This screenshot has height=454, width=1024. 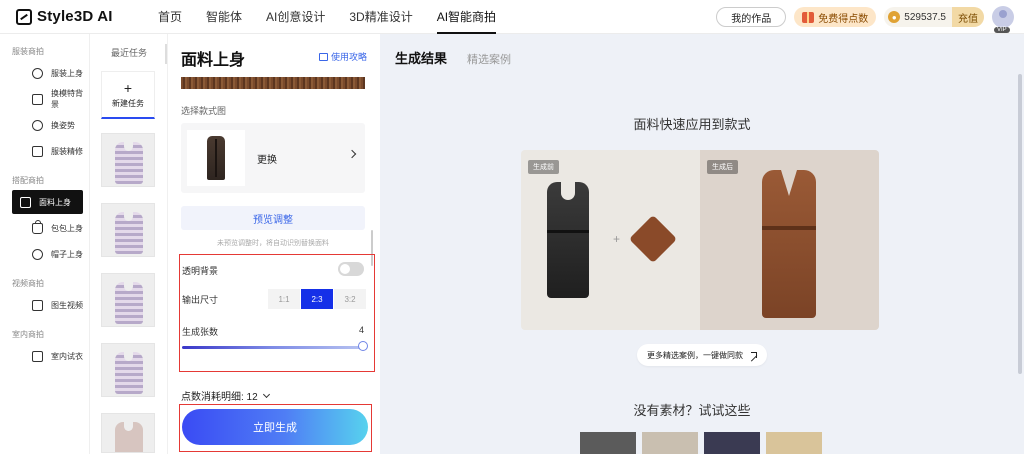 What do you see at coordinates (266, 394) in the screenshot?
I see `chevron-down-icon` at bounding box center [266, 394].